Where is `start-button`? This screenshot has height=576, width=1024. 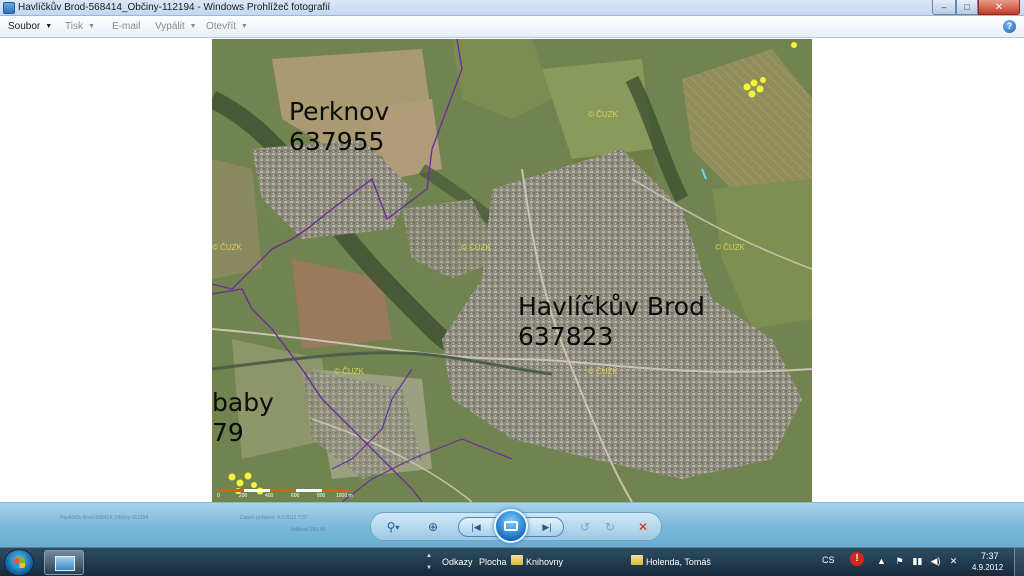
start-button is located at coordinates (19, 562).